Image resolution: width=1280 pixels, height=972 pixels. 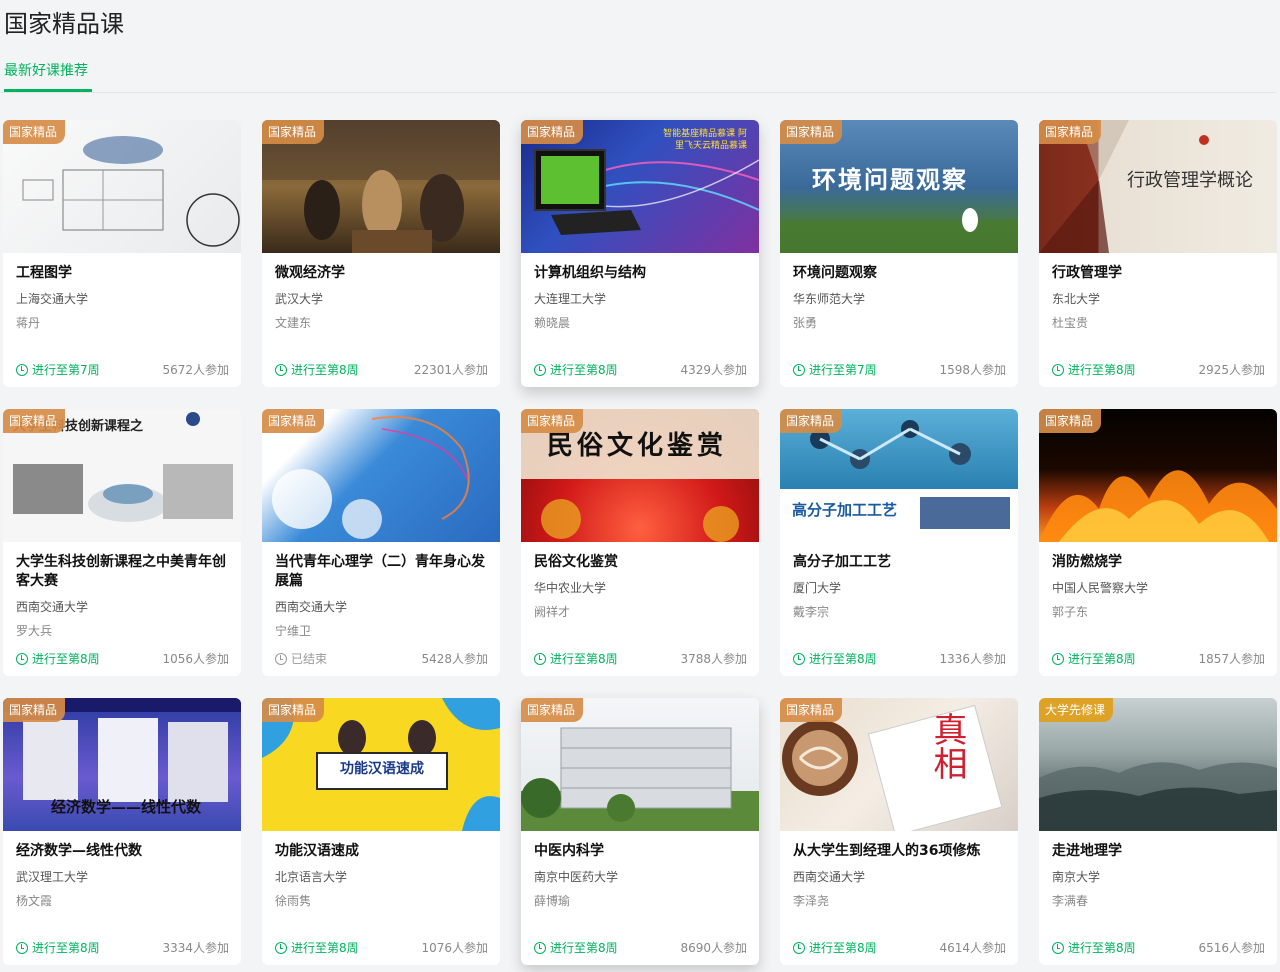 What do you see at coordinates (845, 510) in the screenshot?
I see `thumbnail-caption: 高分子加工工艺` at bounding box center [845, 510].